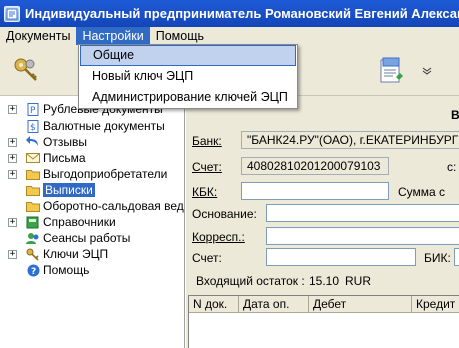  What do you see at coordinates (456, 257) in the screenshot?
I see `bik-field` at bounding box center [456, 257].